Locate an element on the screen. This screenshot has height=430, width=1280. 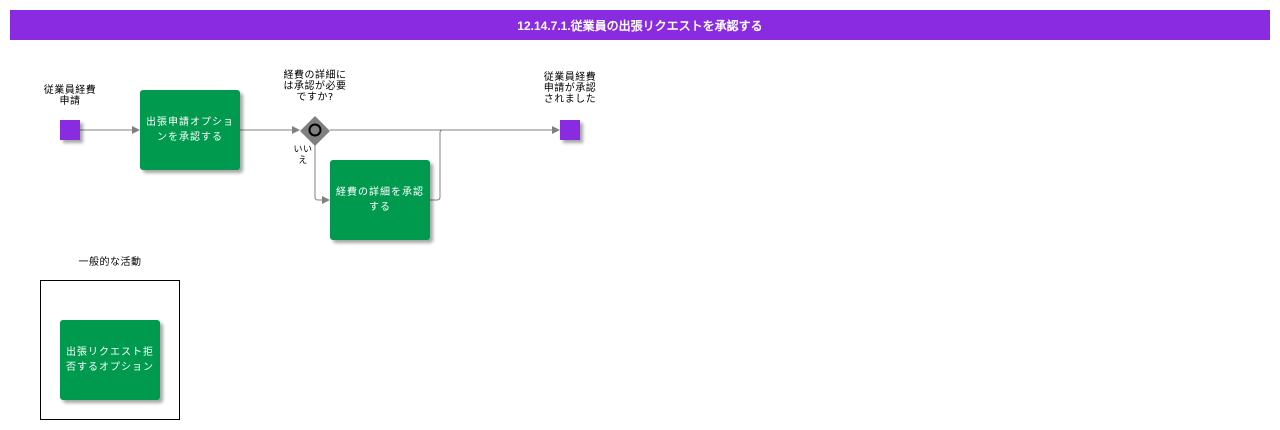
task-reject-trip-label: 出張リクエスト拒 否するオプション is located at coordinates (110, 360).